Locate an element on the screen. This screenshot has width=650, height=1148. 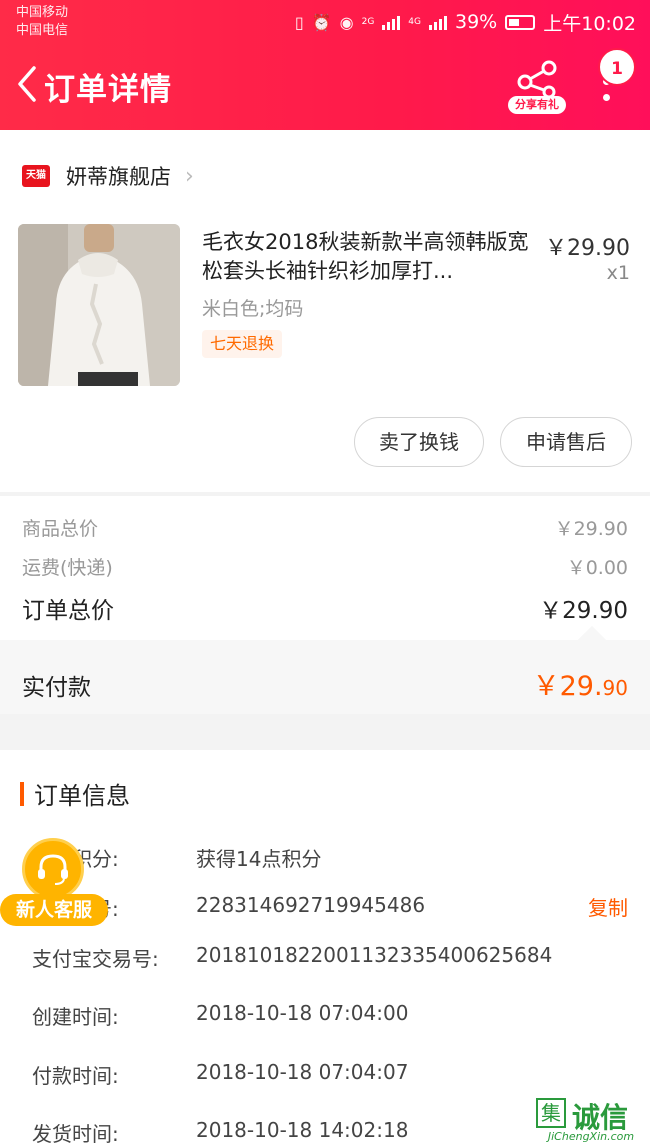
watermark: 集 诚信 JiChengXin.com is located at coordinates (591, 1122).